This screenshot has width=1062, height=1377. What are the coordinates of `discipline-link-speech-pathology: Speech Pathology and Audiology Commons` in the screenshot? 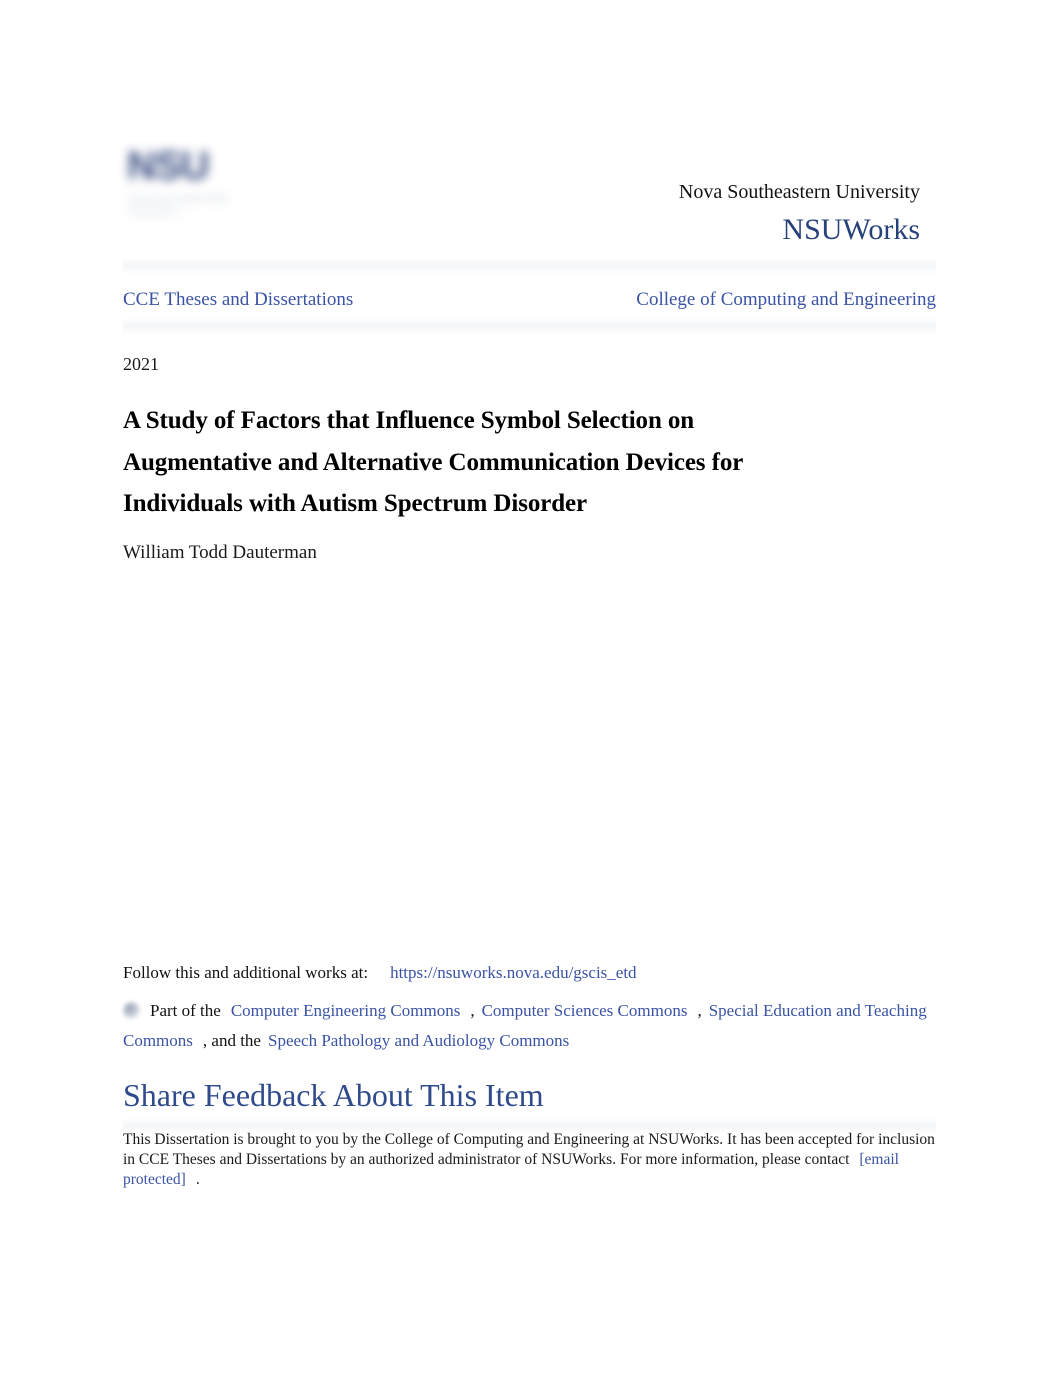 It's located at (418, 1040).